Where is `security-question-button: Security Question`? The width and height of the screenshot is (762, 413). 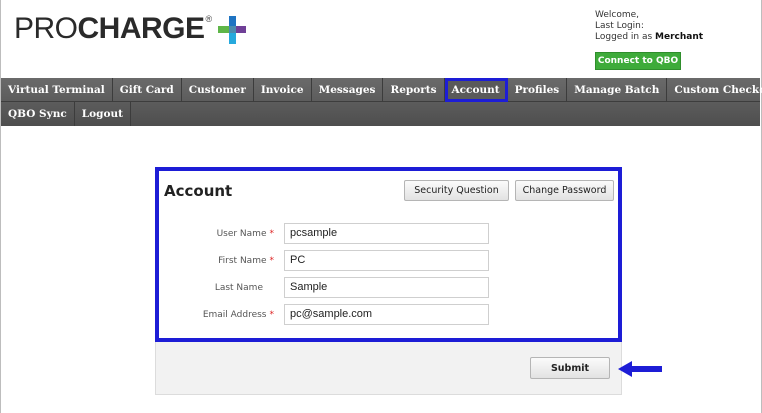
security-question-button: Security Question is located at coordinates (456, 190).